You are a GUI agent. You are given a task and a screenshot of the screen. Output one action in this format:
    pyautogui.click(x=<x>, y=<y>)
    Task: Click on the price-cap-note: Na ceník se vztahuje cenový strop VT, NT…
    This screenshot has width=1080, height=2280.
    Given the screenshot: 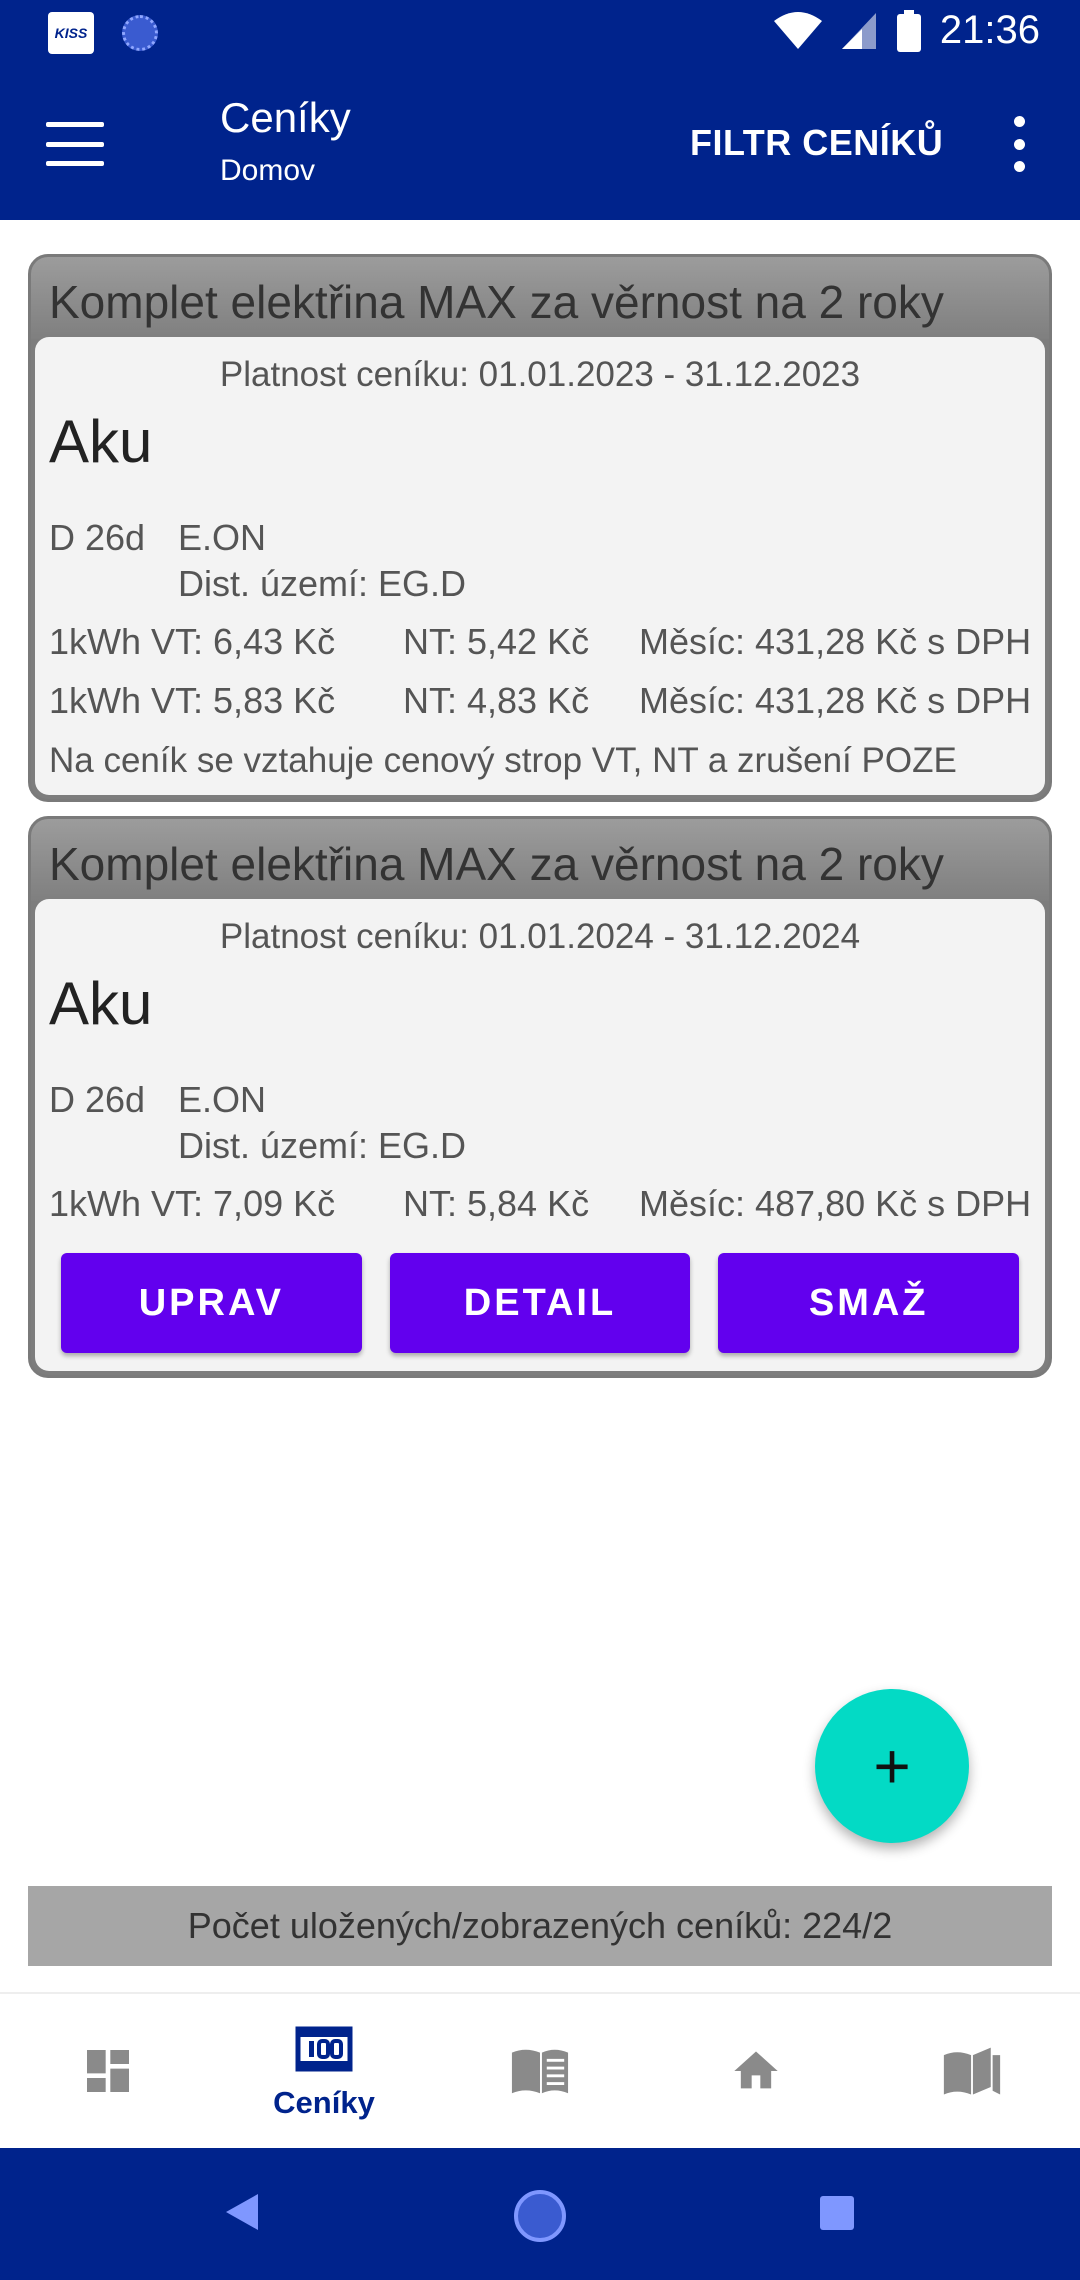 What is the action you would take?
    pyautogui.click(x=503, y=760)
    